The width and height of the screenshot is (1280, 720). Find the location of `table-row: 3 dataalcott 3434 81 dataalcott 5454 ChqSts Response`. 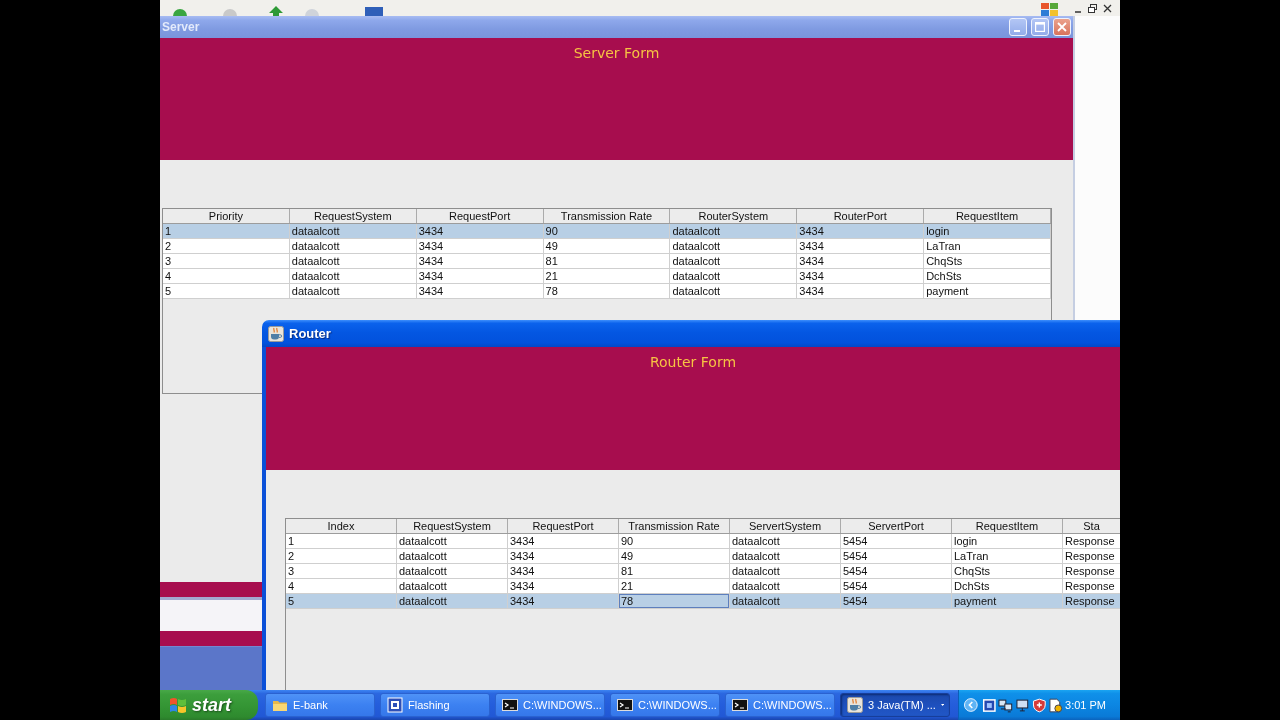

table-row: 3 dataalcott 3434 81 dataalcott 5454 ChqSts Response is located at coordinates (703, 571).